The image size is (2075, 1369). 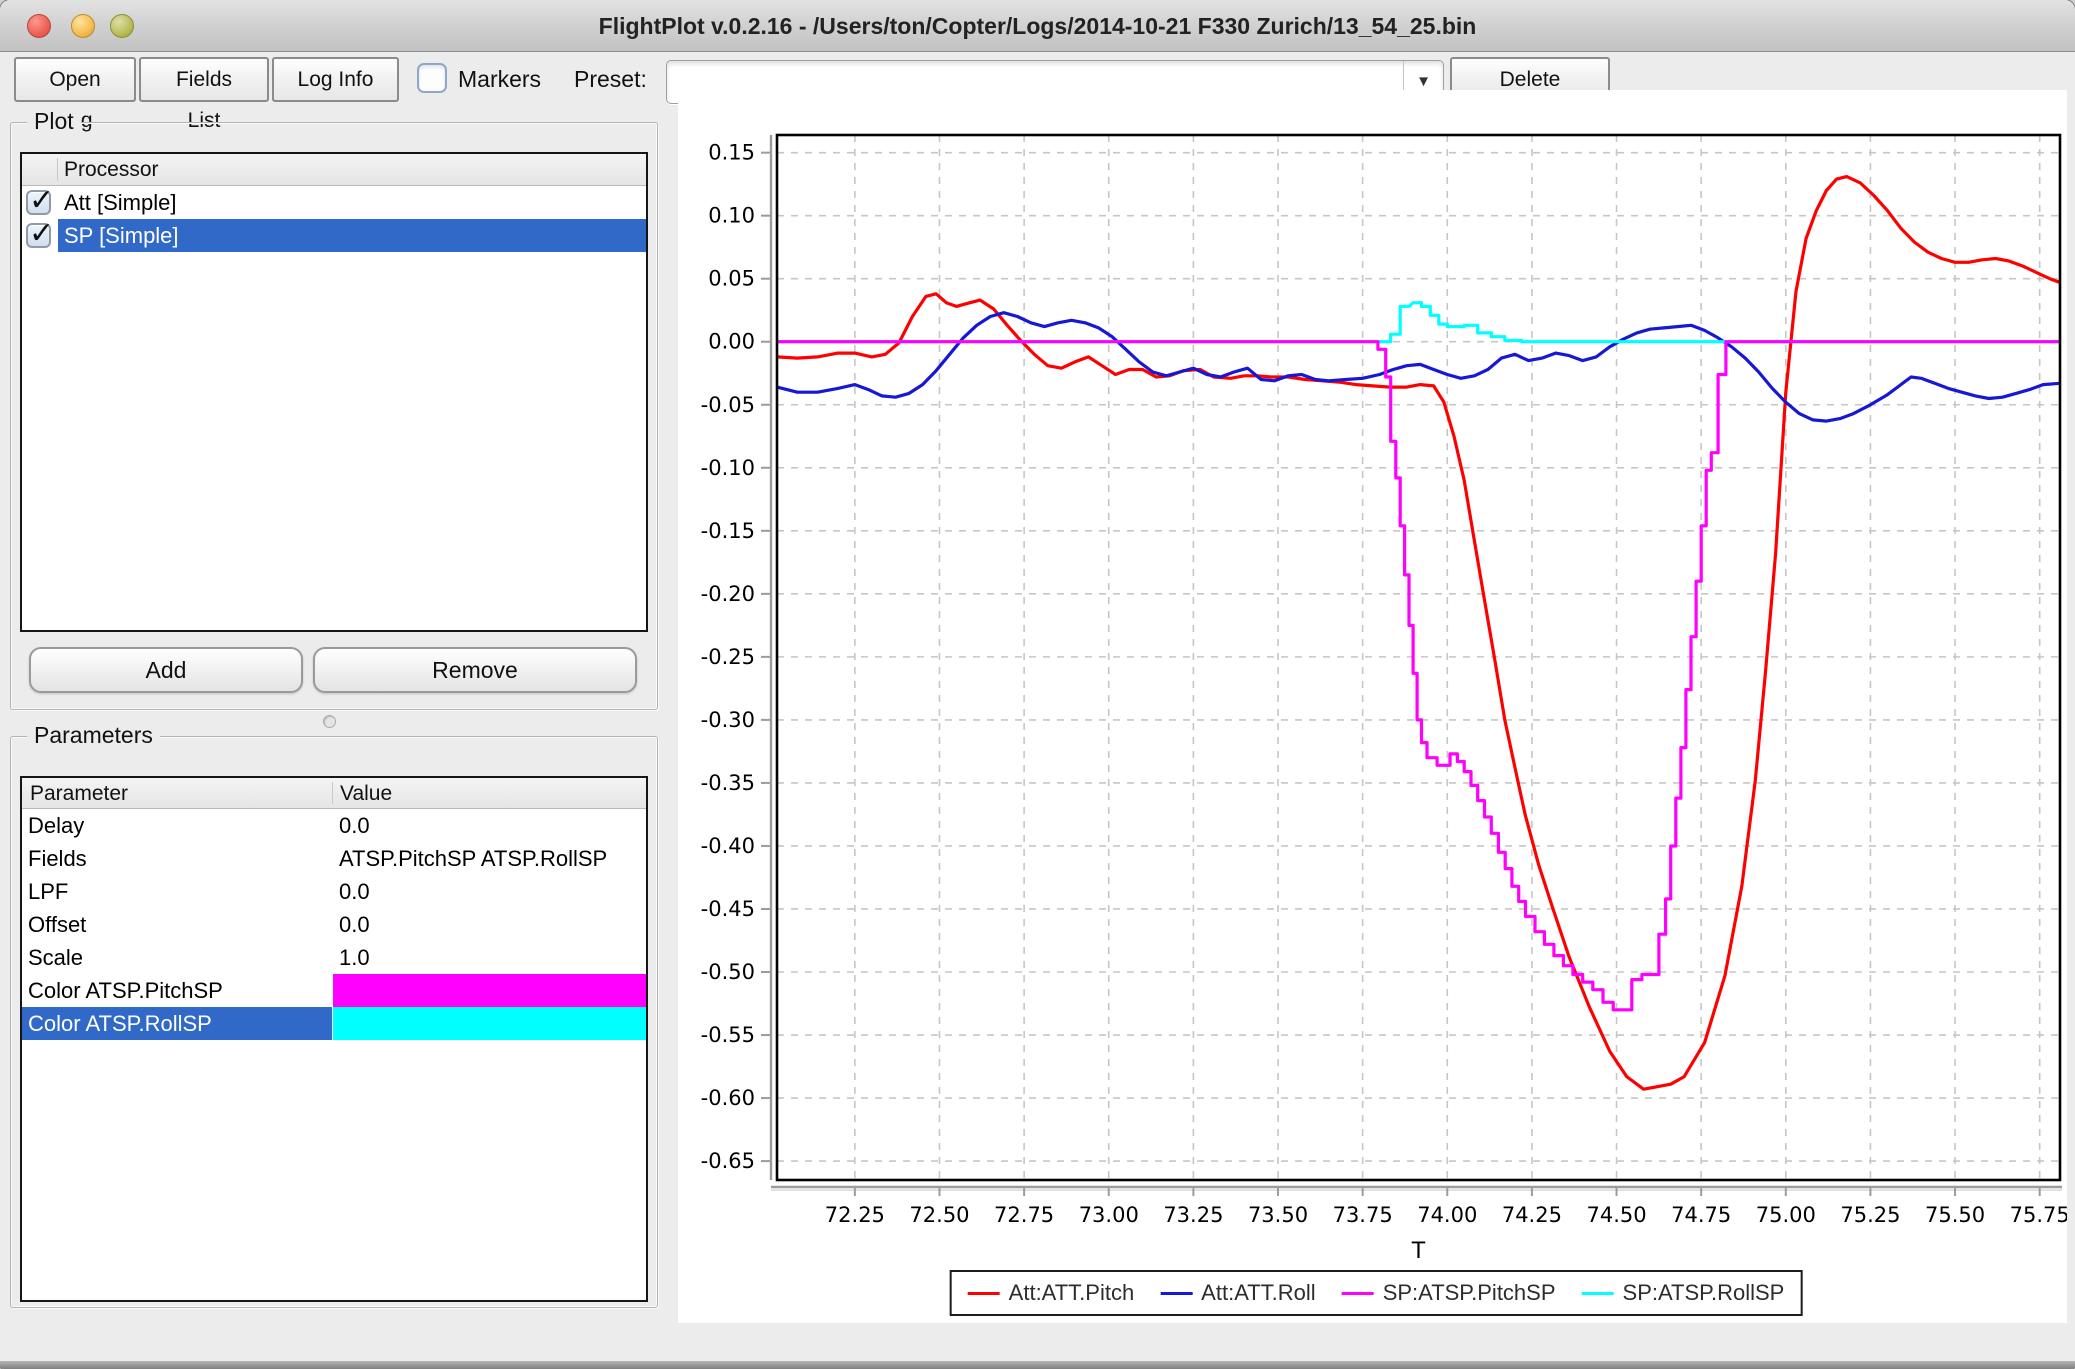 What do you see at coordinates (731, 279) in the screenshot?
I see `y-tick-label: 0.05` at bounding box center [731, 279].